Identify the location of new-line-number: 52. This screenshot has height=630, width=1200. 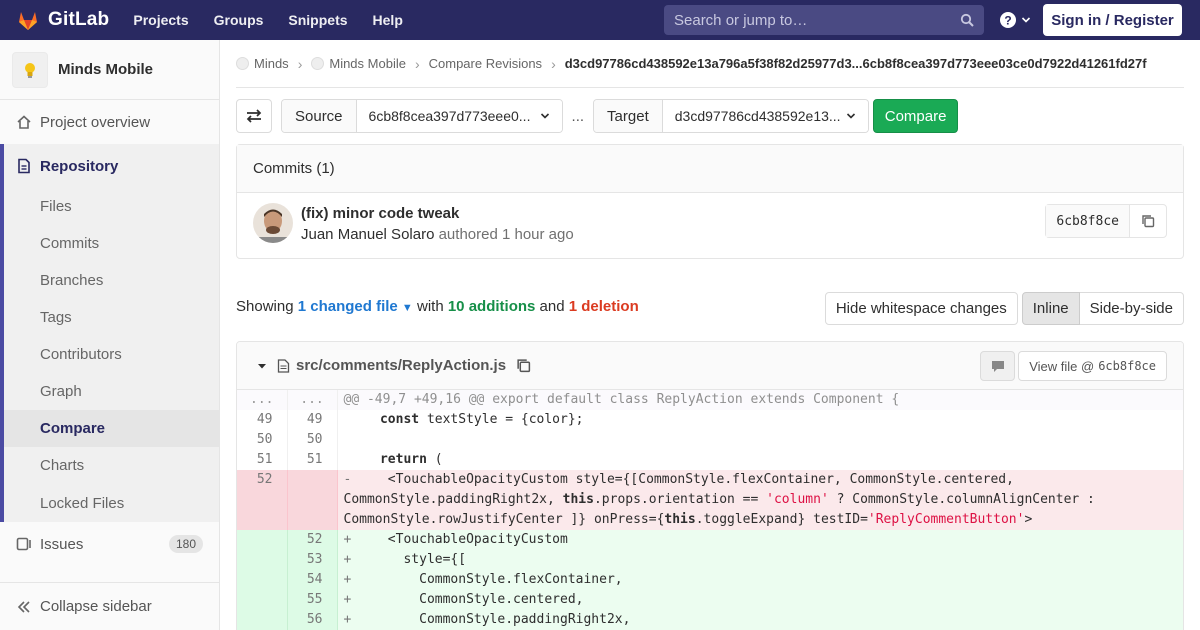
(312, 540).